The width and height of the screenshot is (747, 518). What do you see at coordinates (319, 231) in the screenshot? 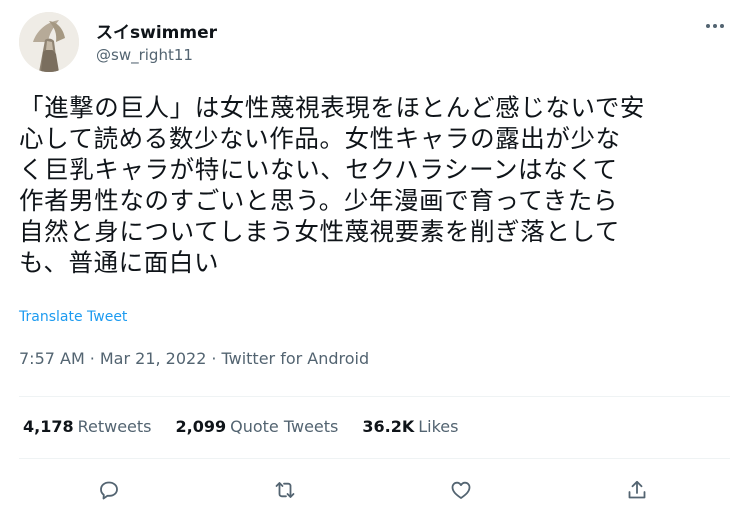
I see `tweet-text-line: 自然と身についてしまう女性蔑視要素を削ぎ落として` at bounding box center [319, 231].